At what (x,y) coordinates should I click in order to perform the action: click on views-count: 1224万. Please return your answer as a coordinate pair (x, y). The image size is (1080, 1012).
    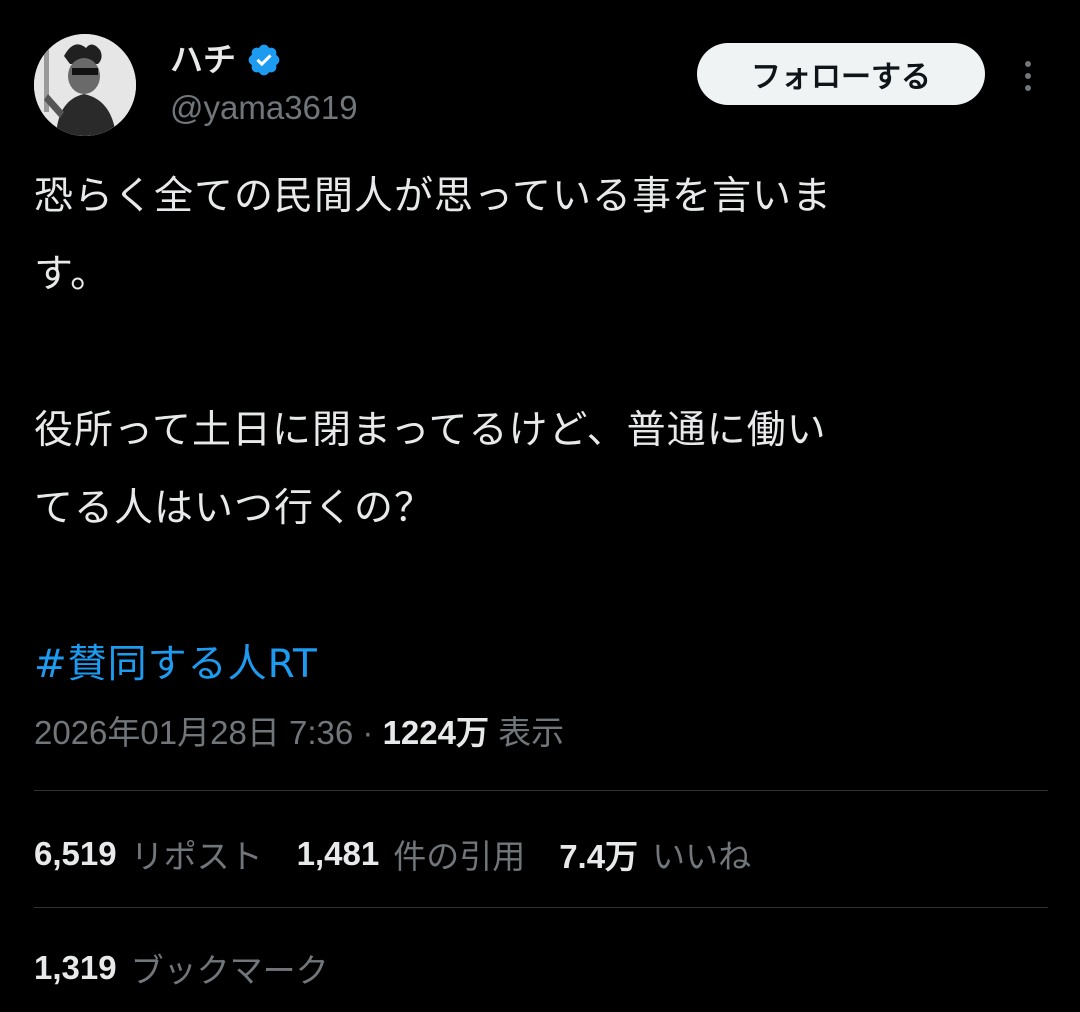
    Looking at the image, I should click on (435, 732).